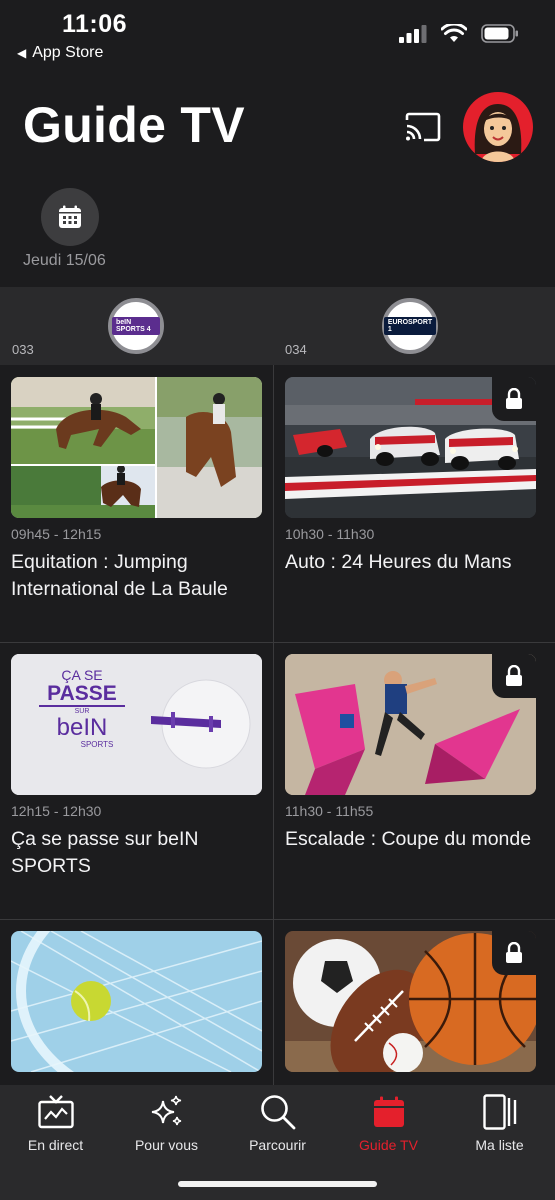  I want to click on wifi-icon, so click(454, 33).